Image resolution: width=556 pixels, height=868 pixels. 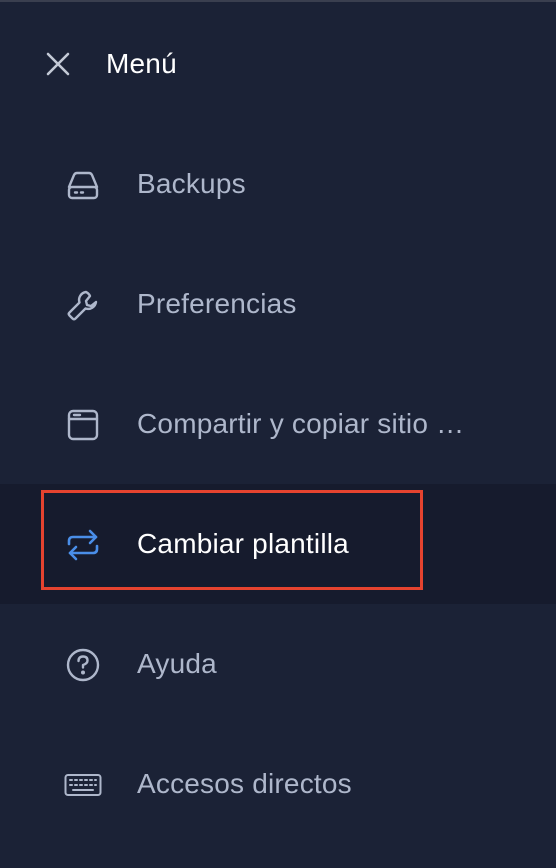 I want to click on menu-item-label: Cambiar plantilla, so click(x=243, y=543).